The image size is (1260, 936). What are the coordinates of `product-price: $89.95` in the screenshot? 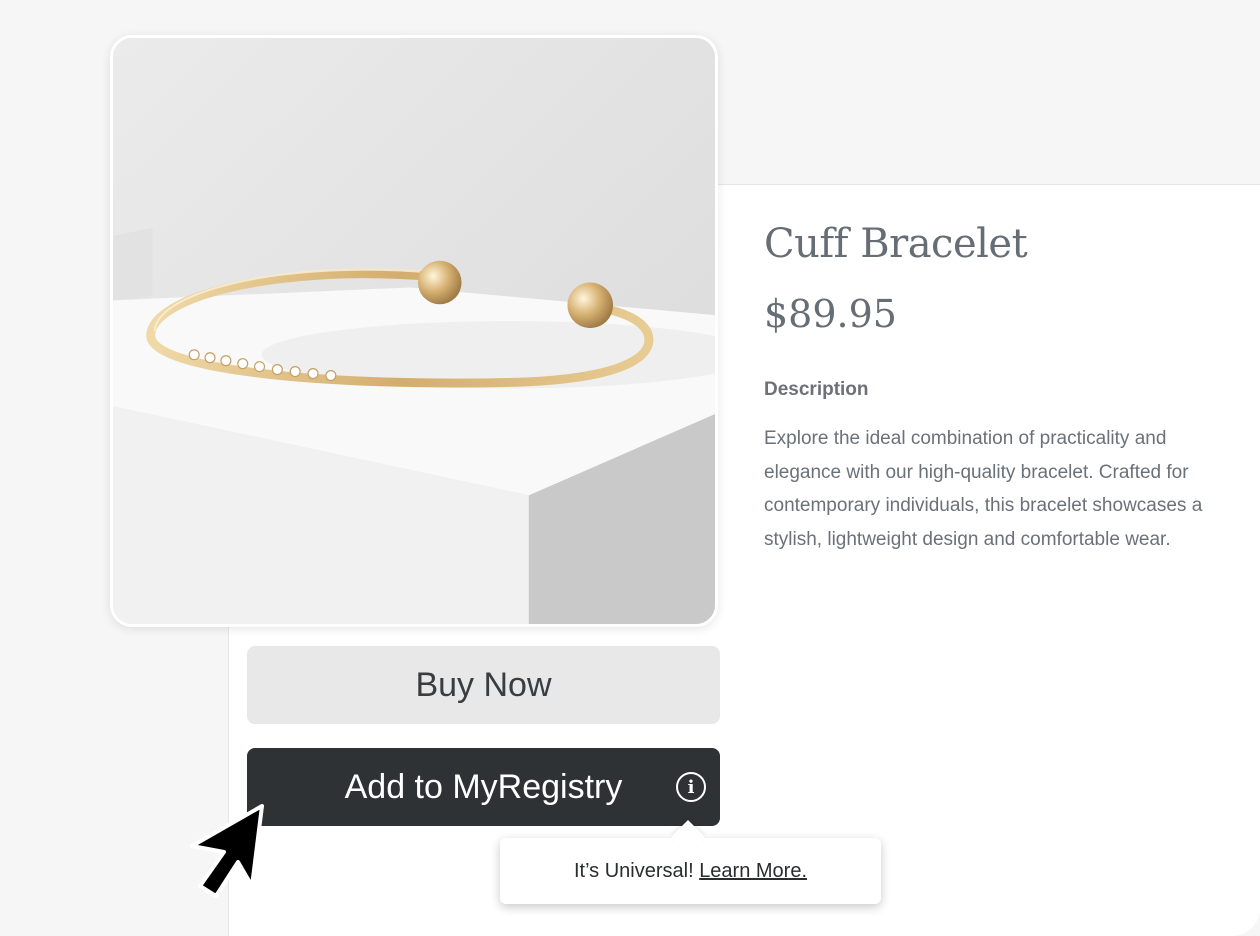 It's located at (830, 314).